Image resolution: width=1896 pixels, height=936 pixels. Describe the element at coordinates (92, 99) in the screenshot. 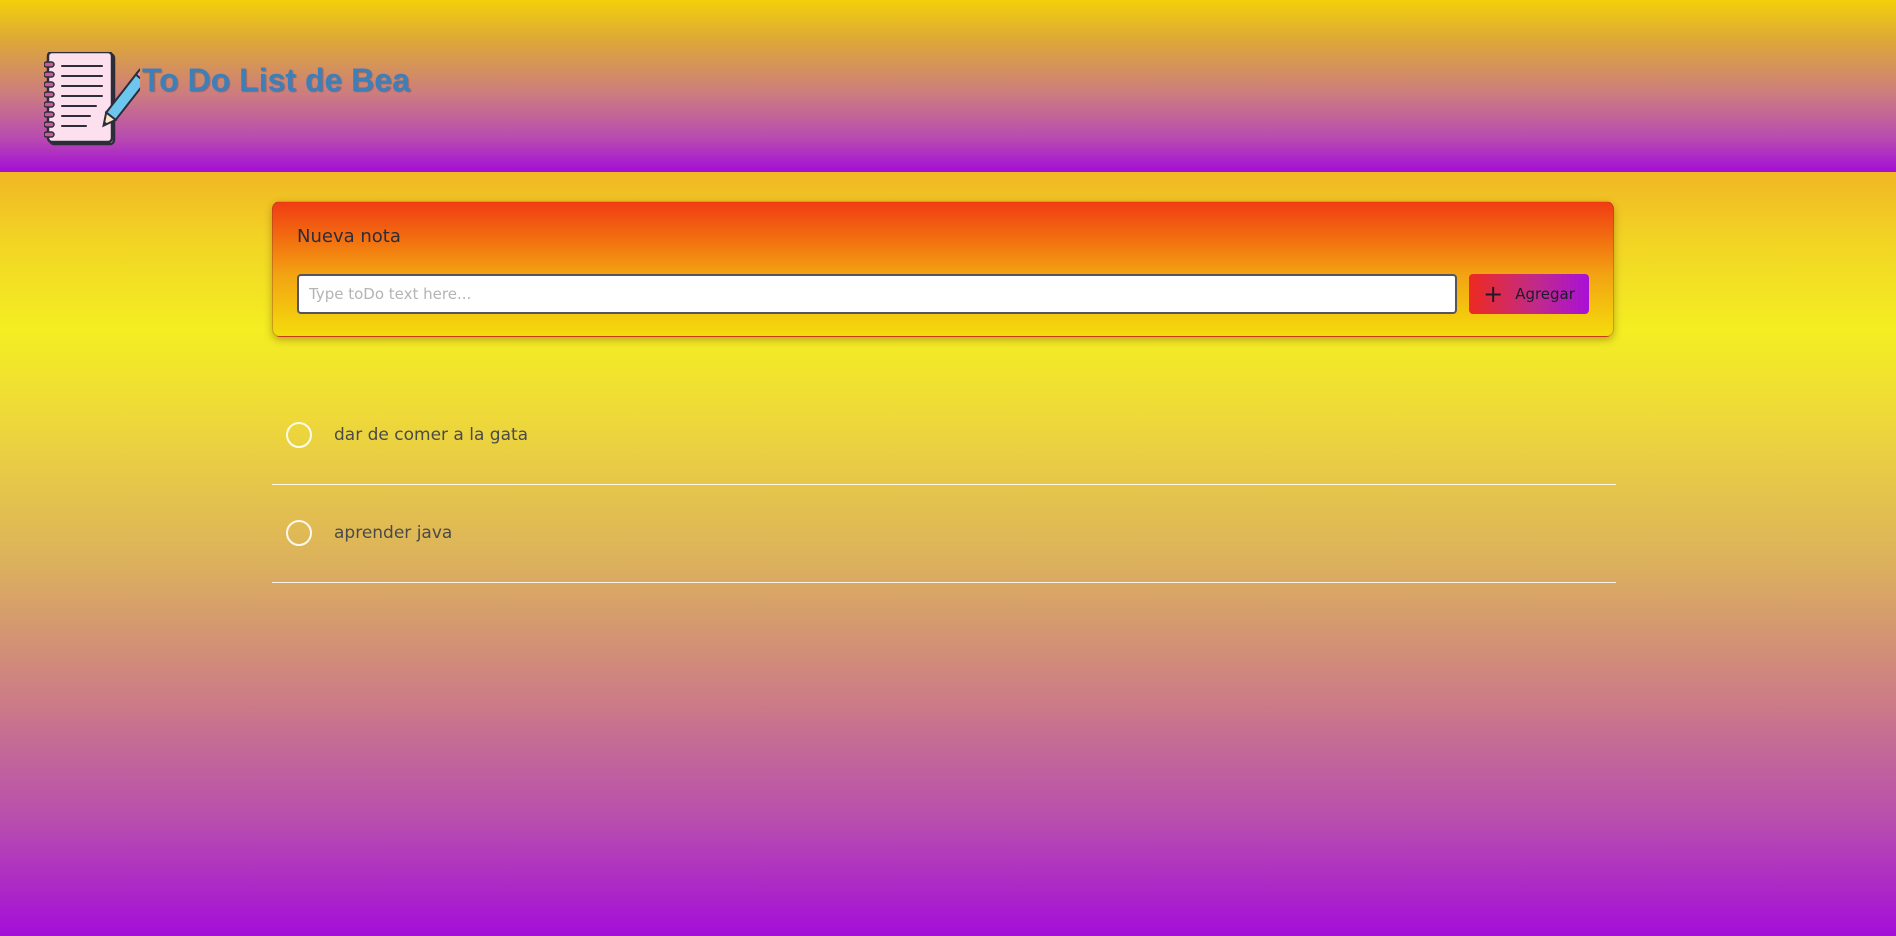

I see `notebook-pencil-icon` at that location.